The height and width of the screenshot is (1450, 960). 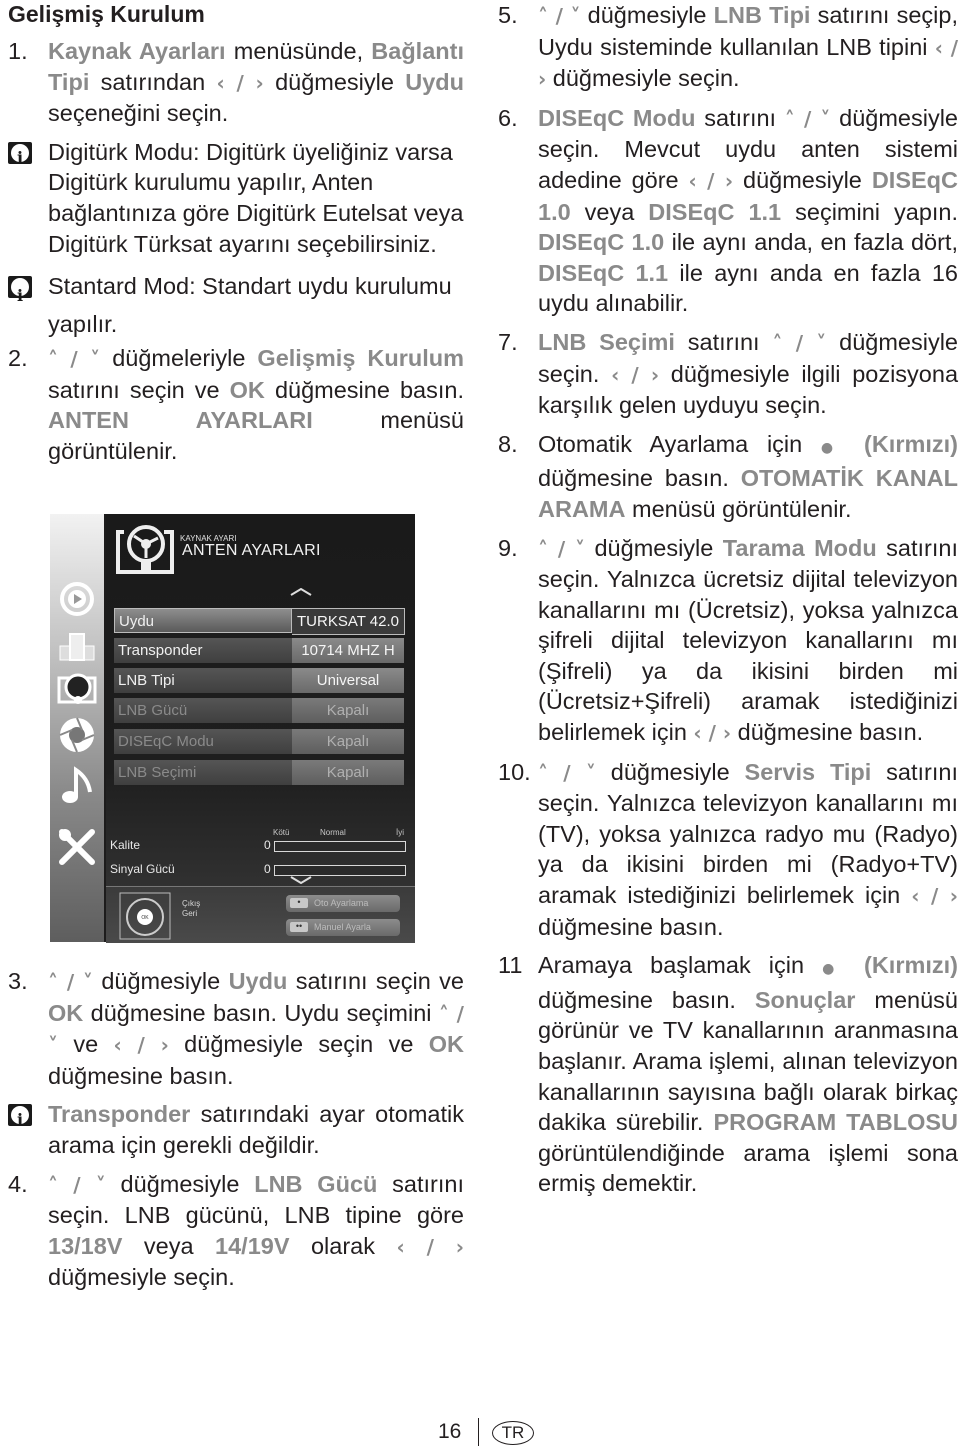 I want to click on tv-menu-title: ANTEN AYARLARI, so click(x=251, y=550).